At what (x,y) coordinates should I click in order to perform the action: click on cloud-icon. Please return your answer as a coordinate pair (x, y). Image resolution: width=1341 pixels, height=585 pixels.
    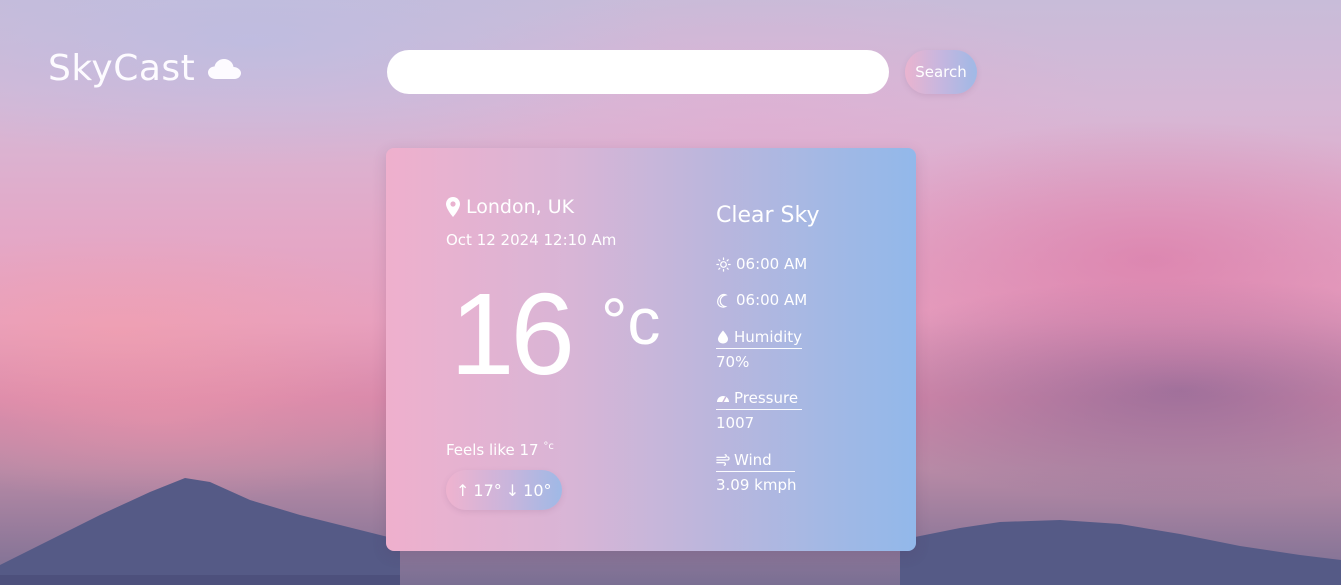
    Looking at the image, I should click on (225, 68).